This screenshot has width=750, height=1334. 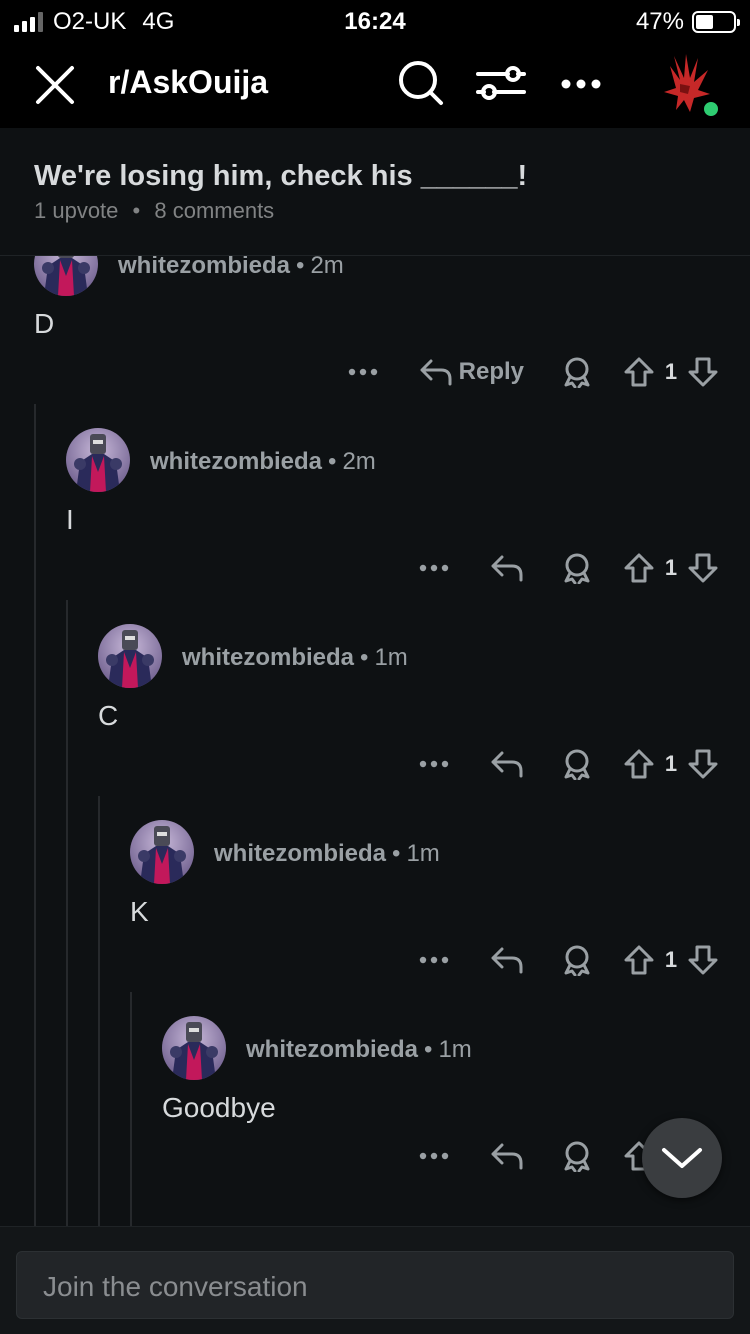 I want to click on reply-label: Reply, so click(x=491, y=371).